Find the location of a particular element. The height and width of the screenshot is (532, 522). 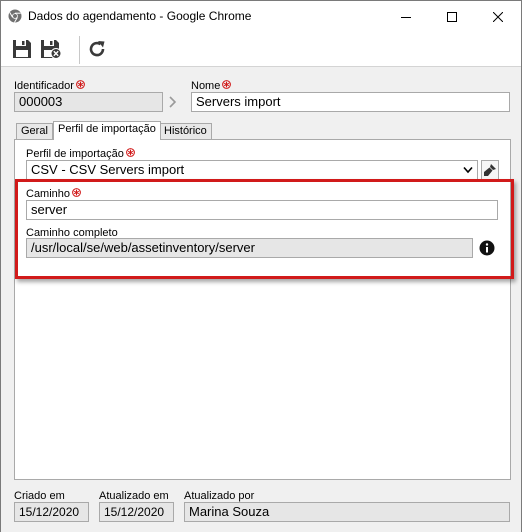

save-button is located at coordinates (22, 49).